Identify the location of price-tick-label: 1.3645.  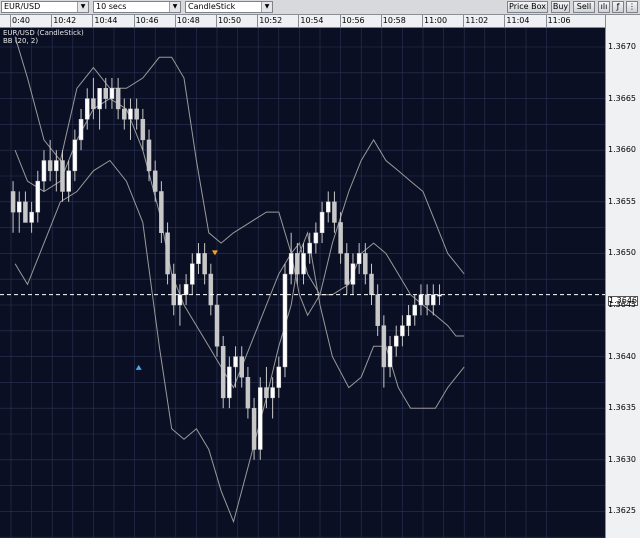
(622, 304).